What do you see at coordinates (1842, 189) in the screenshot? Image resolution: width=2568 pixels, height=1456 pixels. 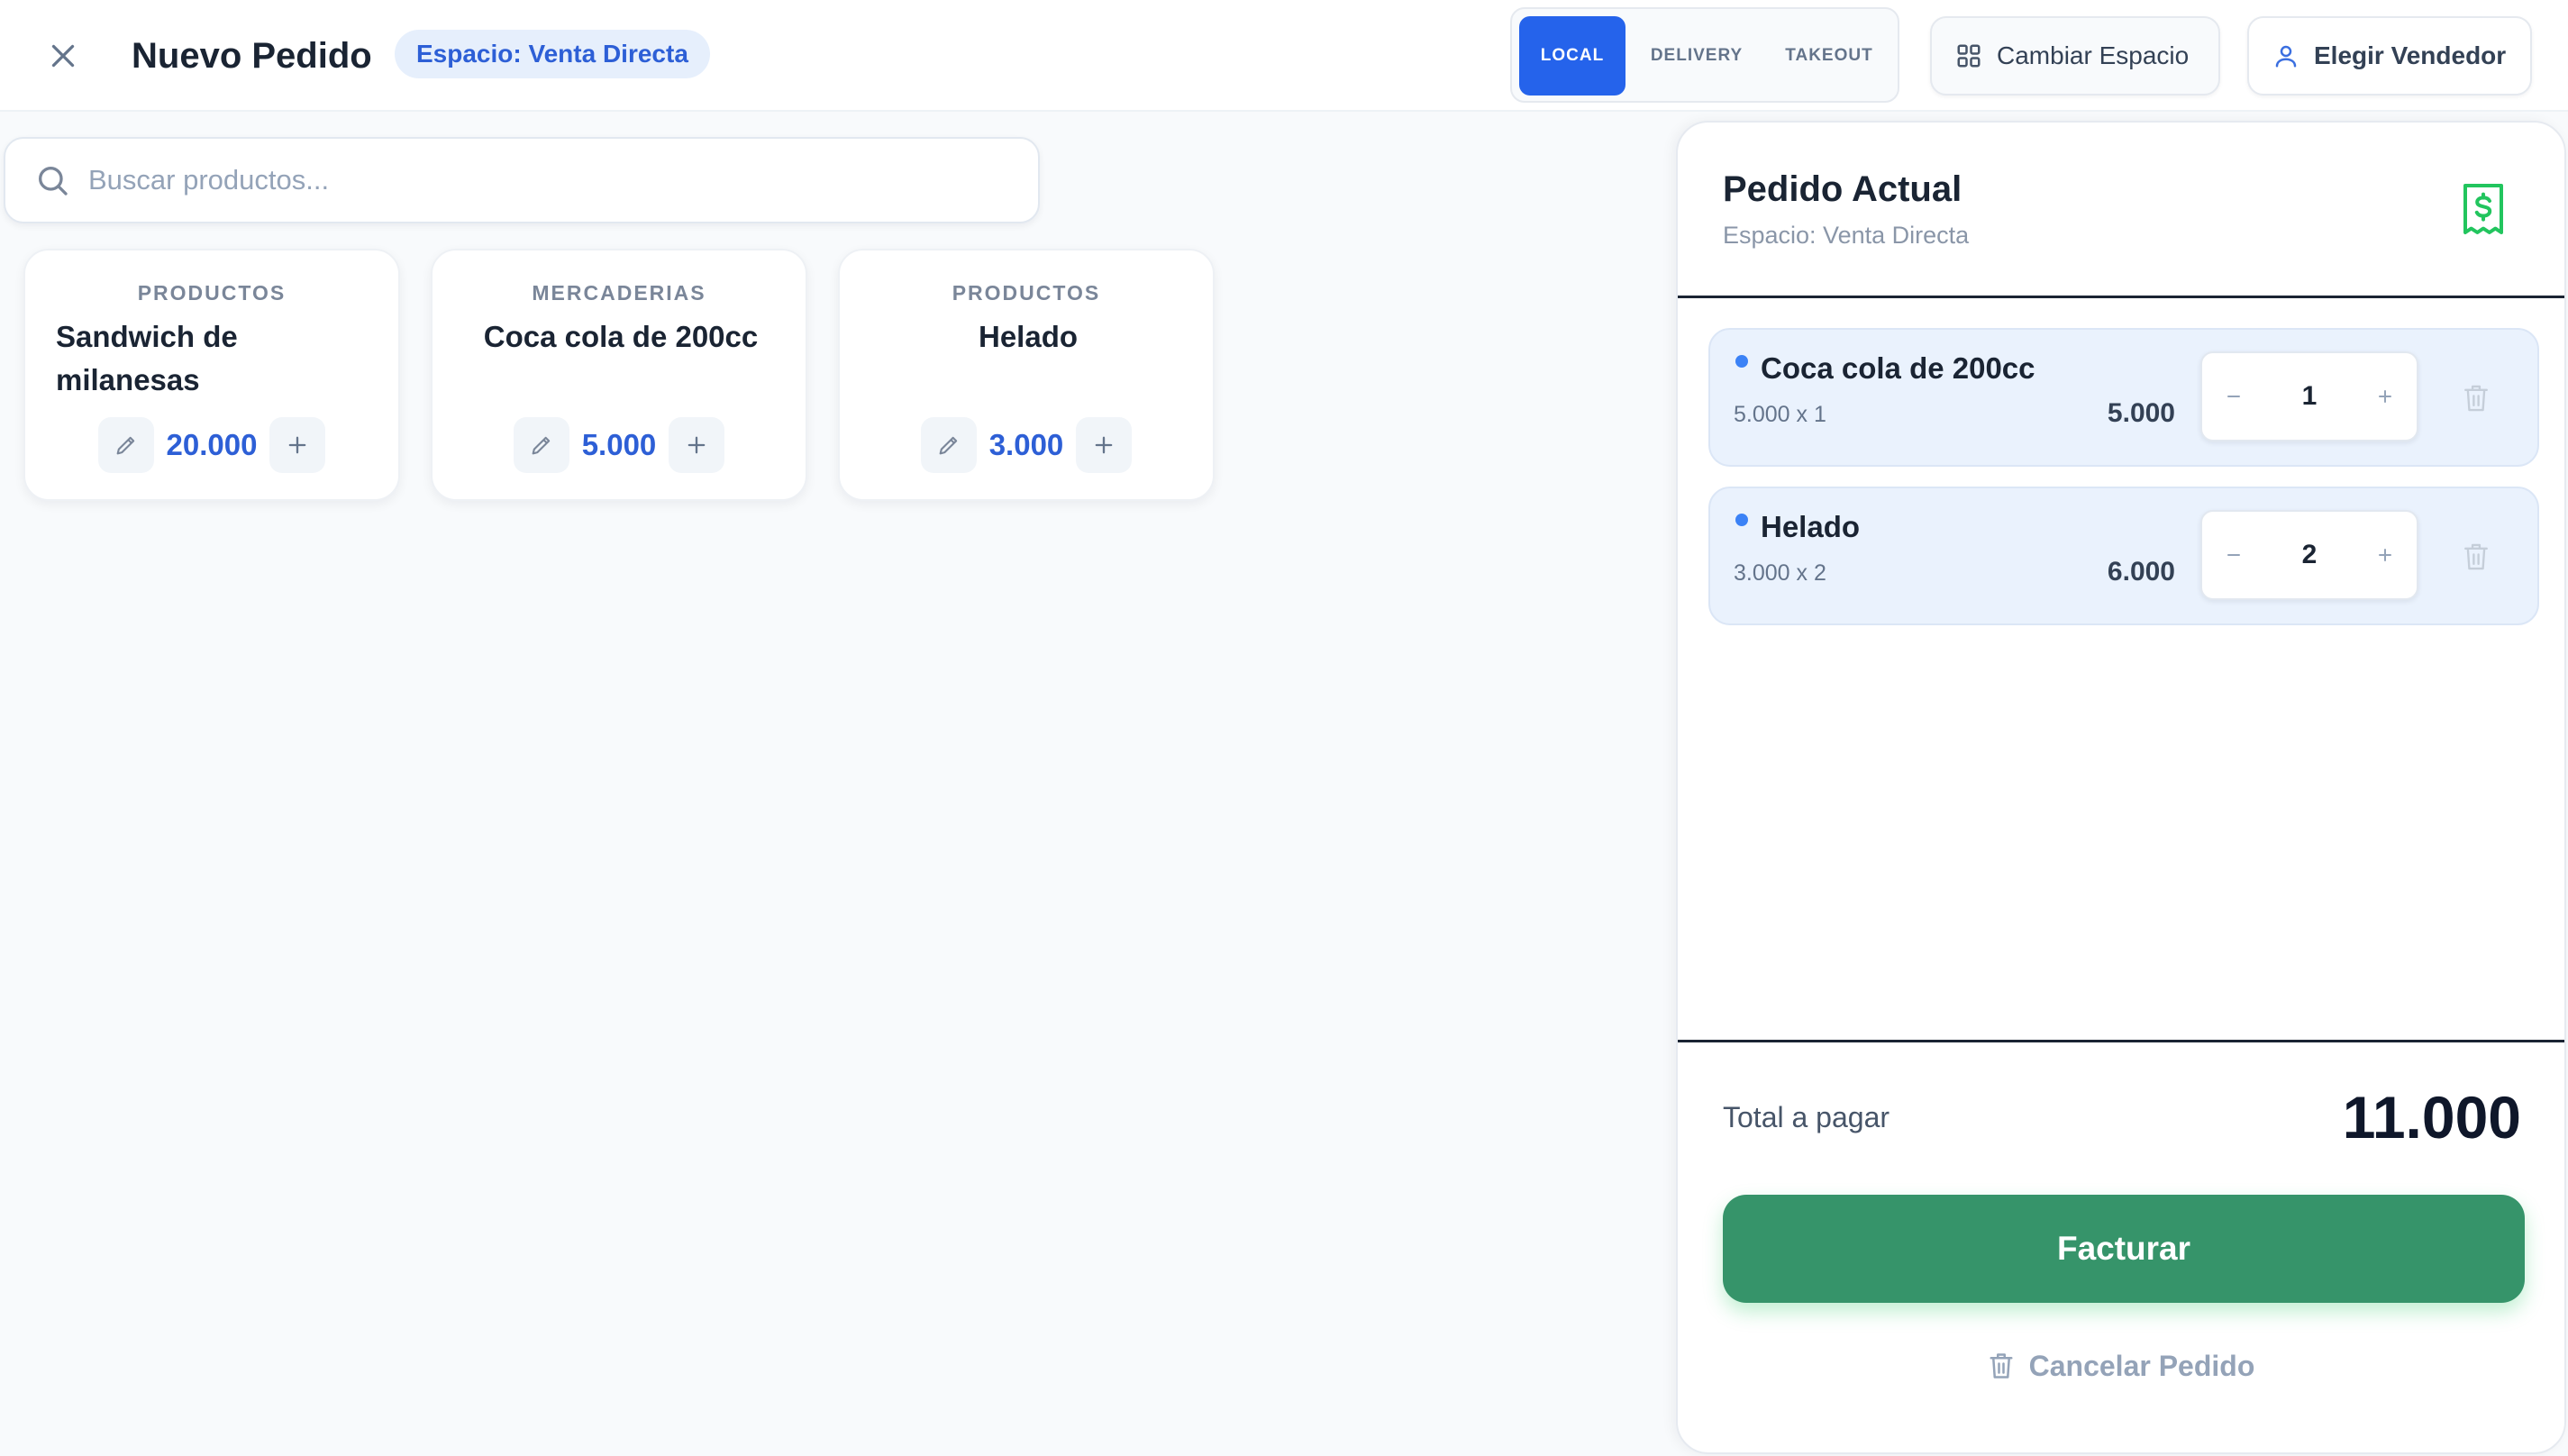 I see `order-title: Pedido Actual` at bounding box center [1842, 189].